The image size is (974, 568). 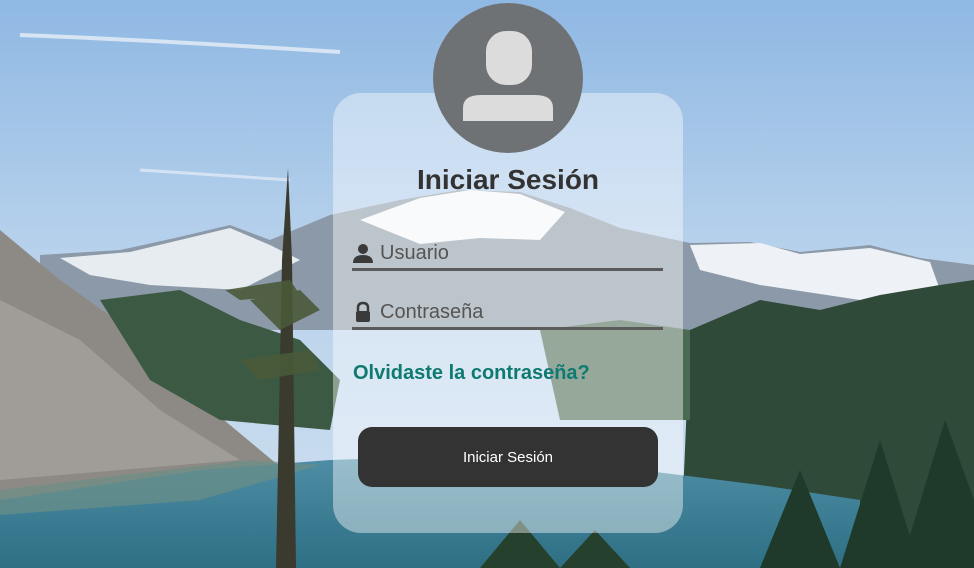 I want to click on lock-icon, so click(x=363, y=311).